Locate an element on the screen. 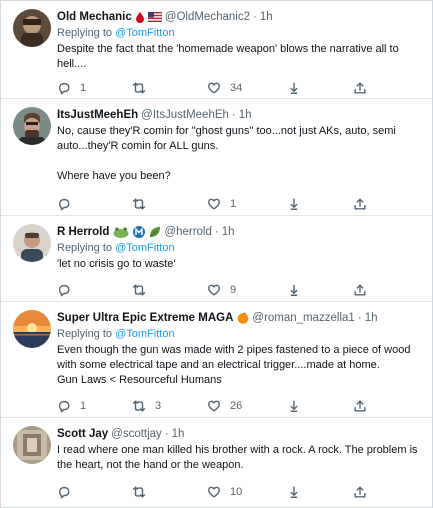 Image resolution: width=433 pixels, height=508 pixels. like-count: 10 is located at coordinates (236, 492).